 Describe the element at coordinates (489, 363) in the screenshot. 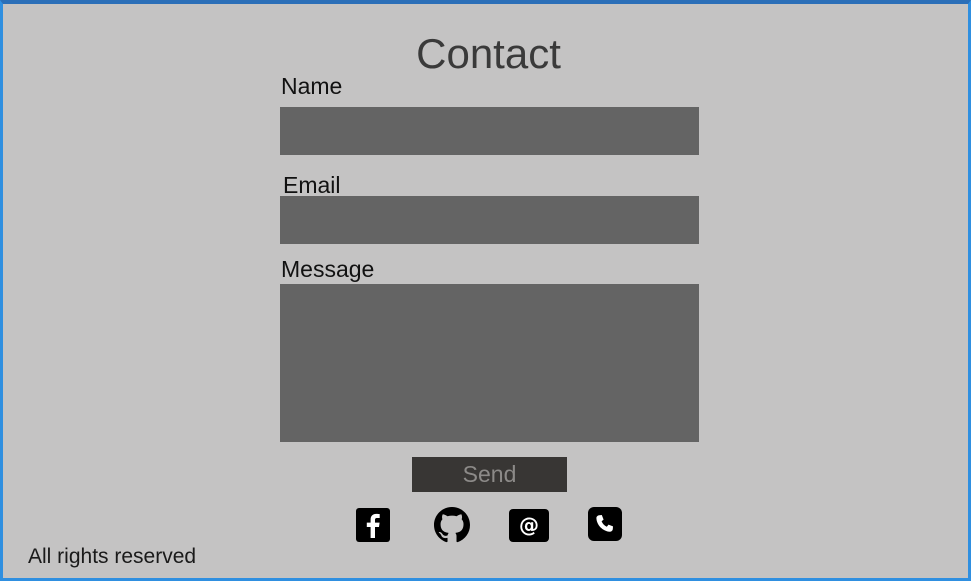

I see `message-field` at that location.